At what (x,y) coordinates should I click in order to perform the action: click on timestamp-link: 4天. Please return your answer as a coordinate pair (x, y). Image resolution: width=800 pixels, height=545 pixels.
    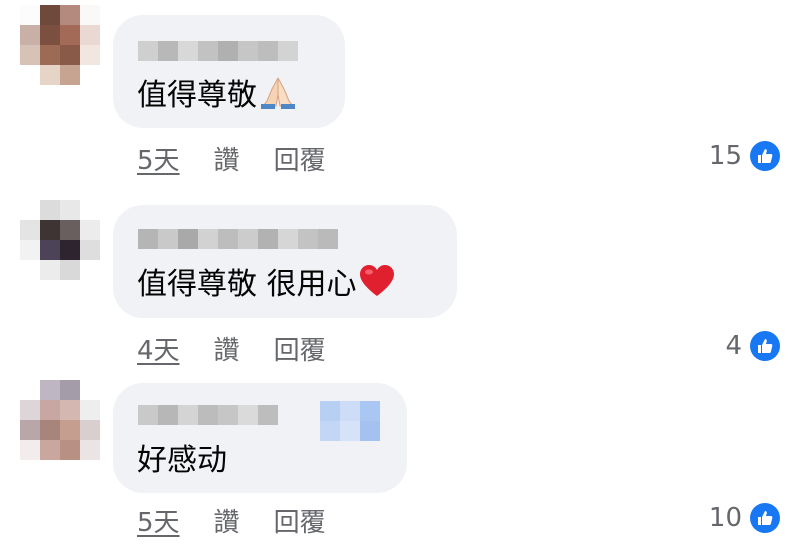
    Looking at the image, I should click on (158, 348).